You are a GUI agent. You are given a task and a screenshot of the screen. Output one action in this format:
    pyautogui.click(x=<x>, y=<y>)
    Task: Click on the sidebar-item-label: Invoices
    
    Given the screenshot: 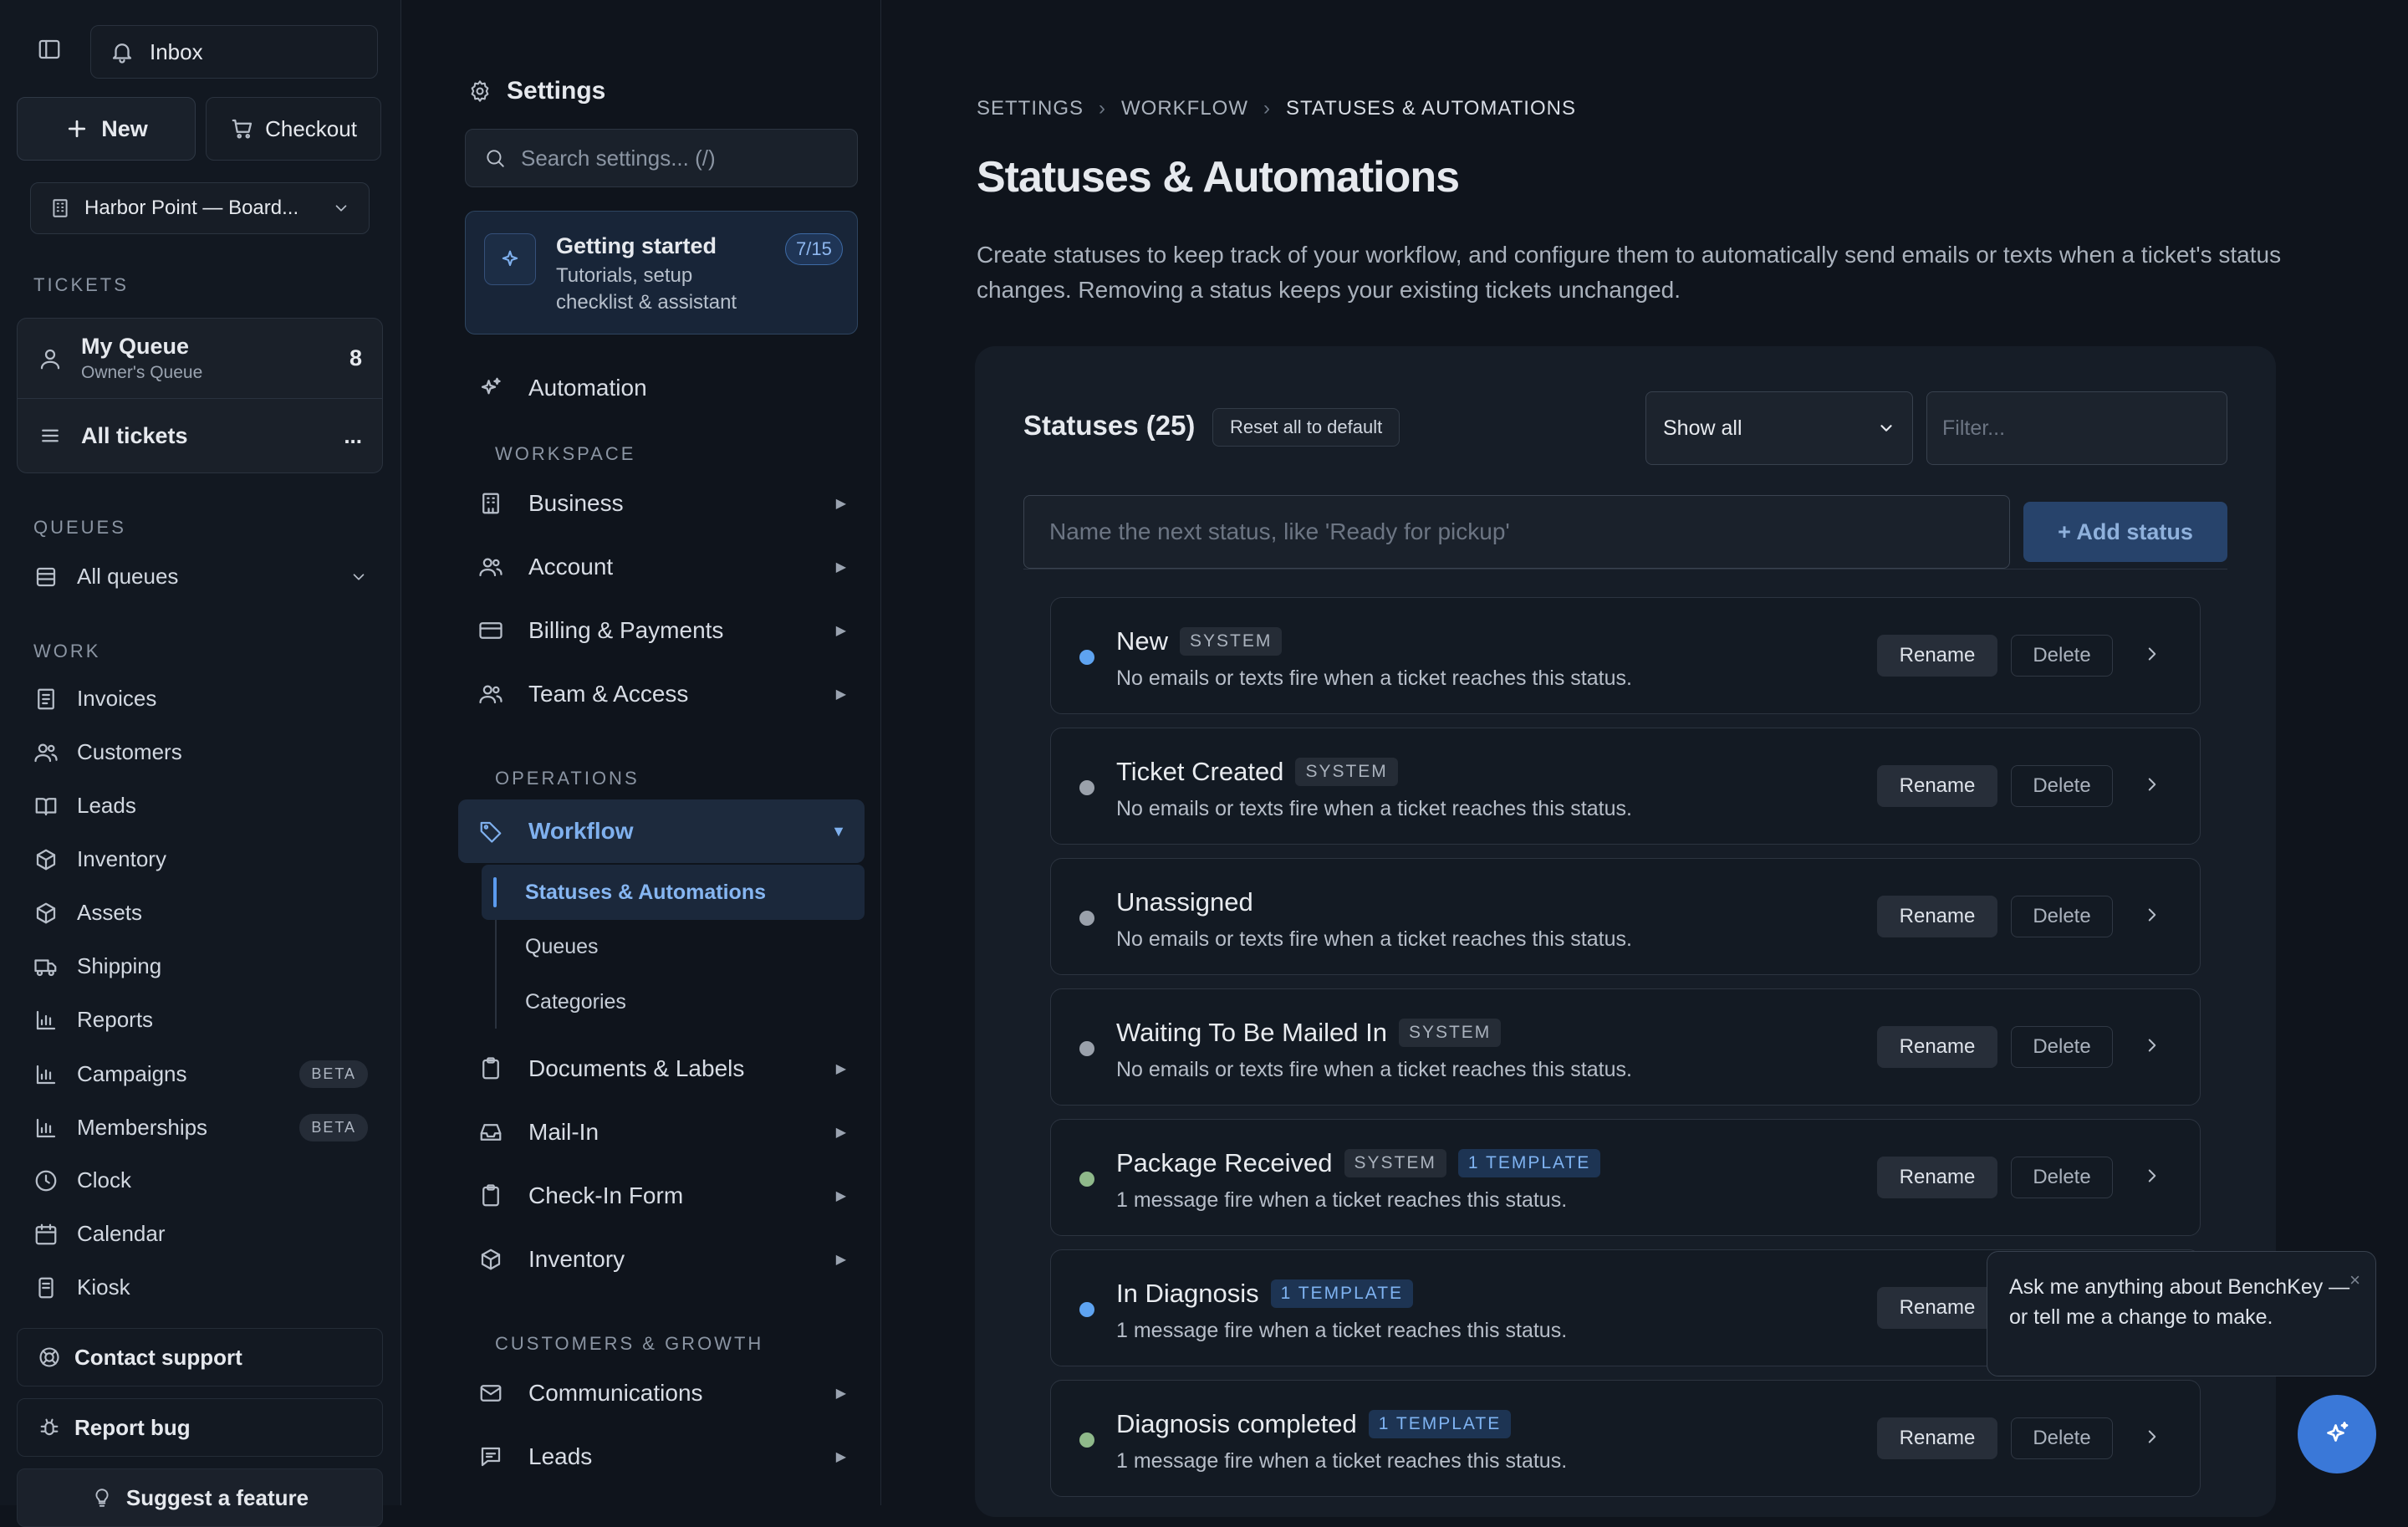 What is the action you would take?
    pyautogui.click(x=117, y=699)
    